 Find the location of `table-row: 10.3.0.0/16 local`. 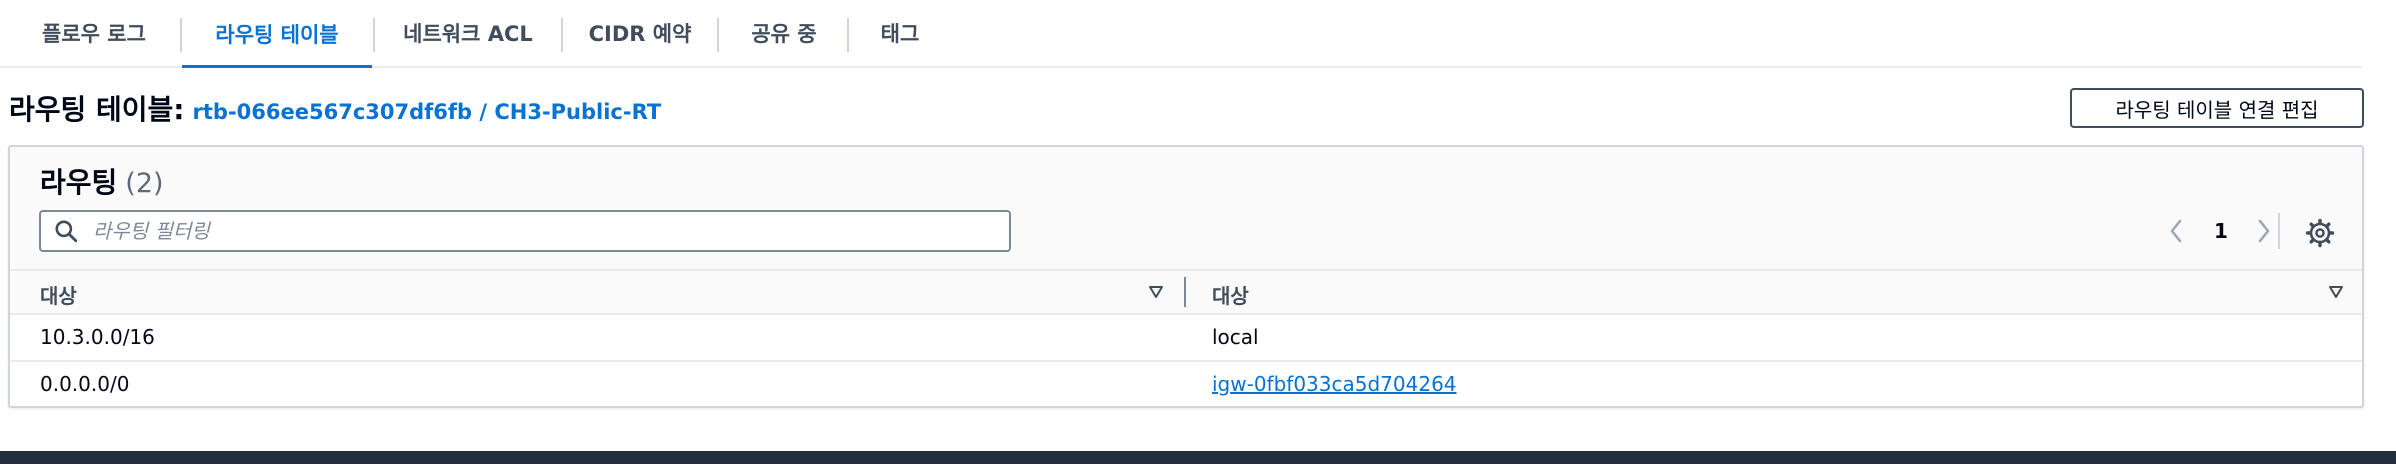

table-row: 10.3.0.0/16 local is located at coordinates (1186, 338).